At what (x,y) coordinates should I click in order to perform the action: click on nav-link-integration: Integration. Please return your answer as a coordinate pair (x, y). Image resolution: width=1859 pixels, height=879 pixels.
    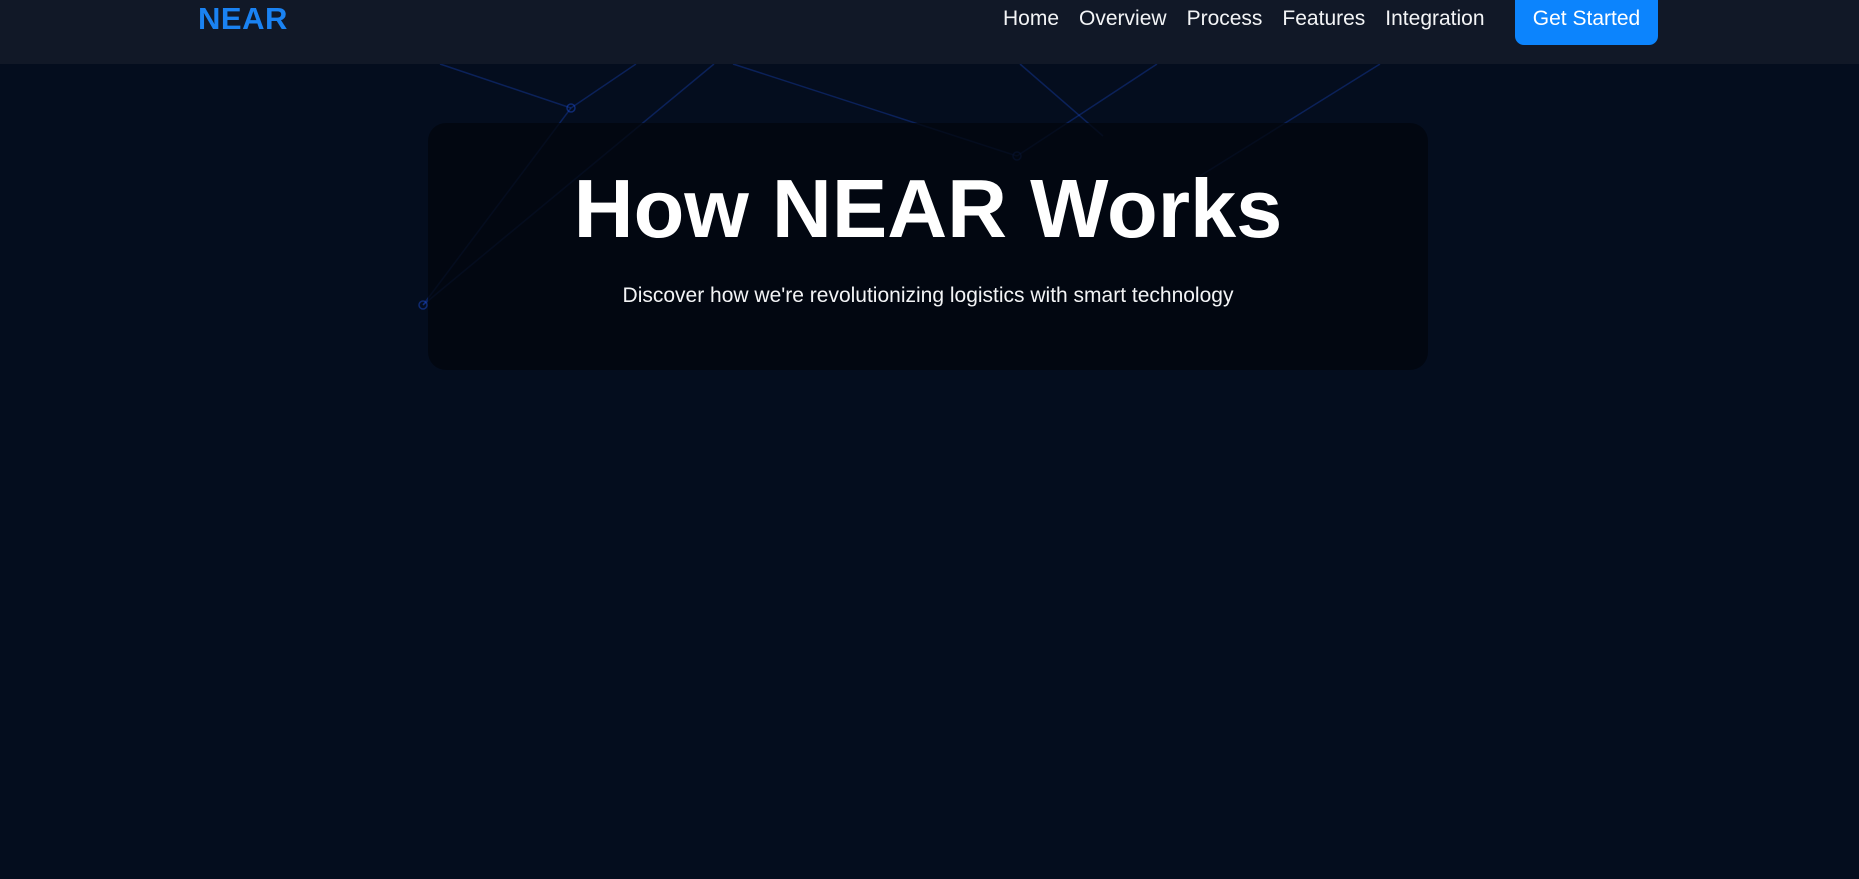
    Looking at the image, I should click on (1434, 19).